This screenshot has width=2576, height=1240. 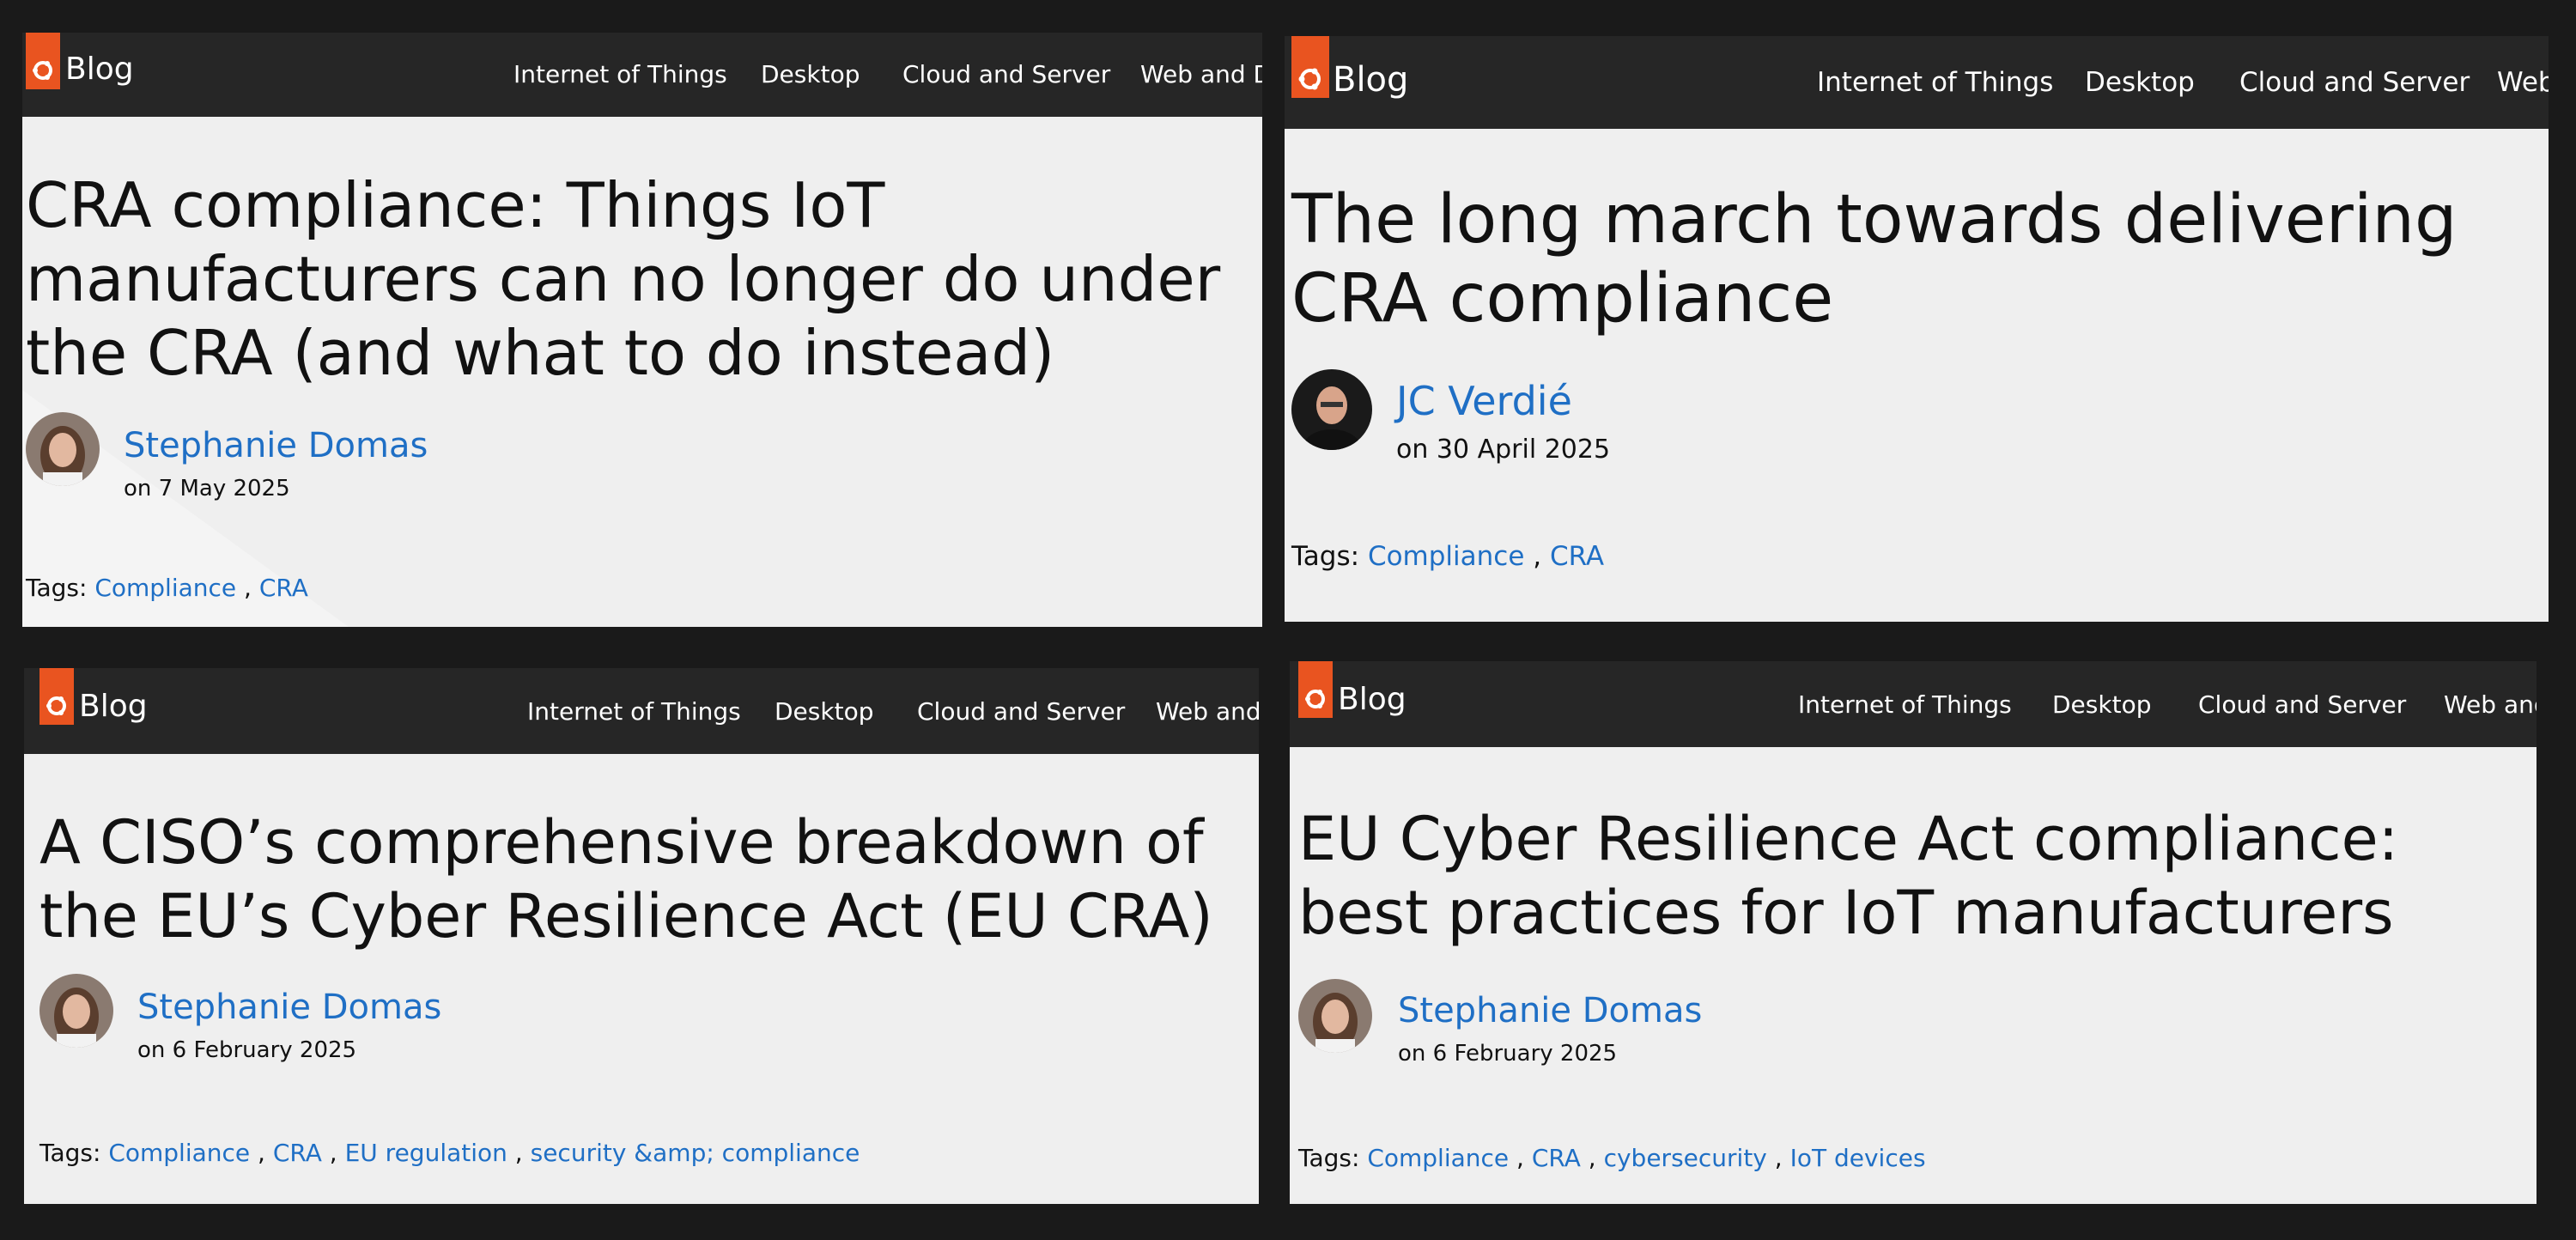 What do you see at coordinates (426, 1153) in the screenshot?
I see `tag-link: EU regulation` at bounding box center [426, 1153].